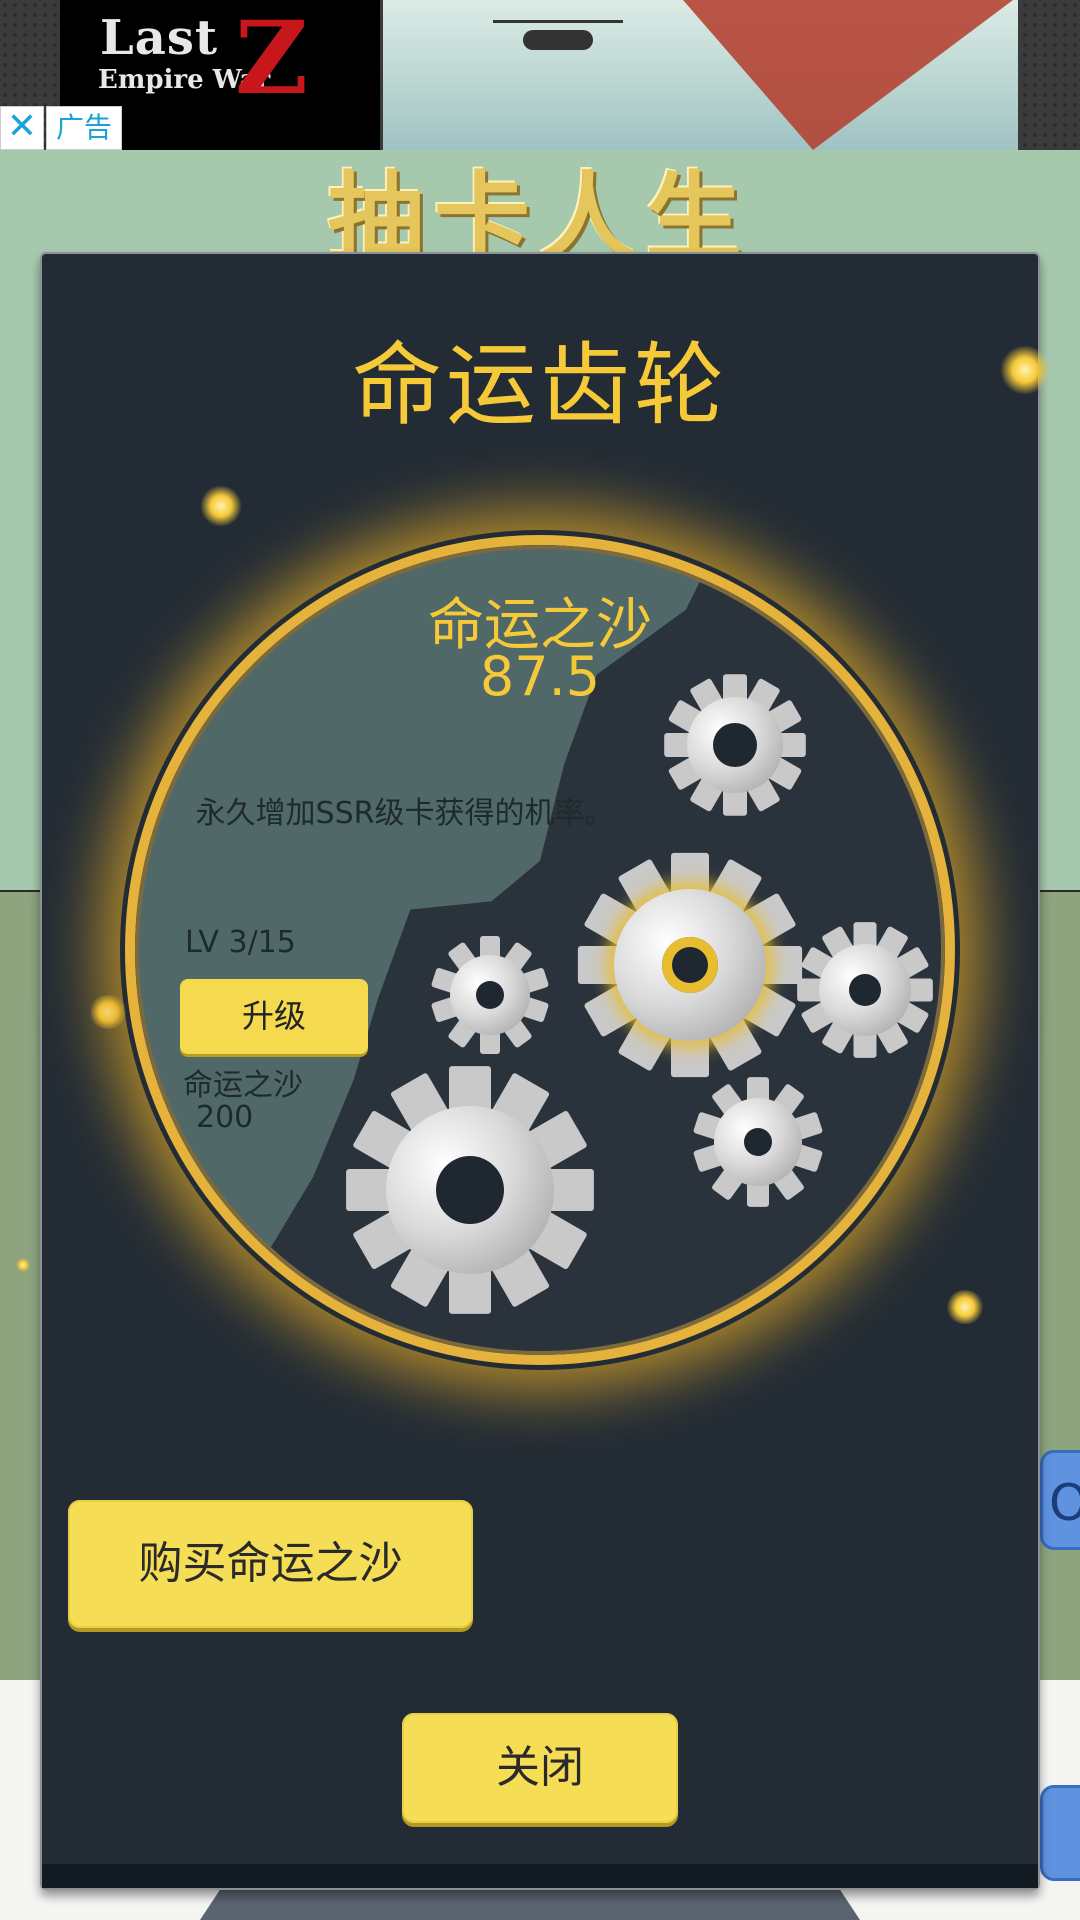 The height and width of the screenshot is (1920, 1080). Describe the element at coordinates (540, 1876) in the screenshot. I see `modal-footer` at that location.